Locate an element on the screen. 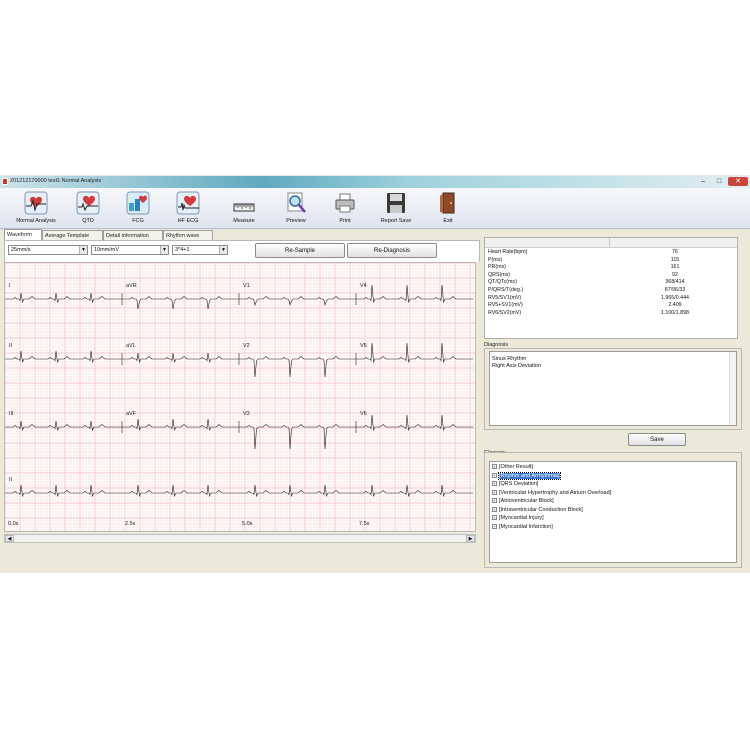 The image size is (750, 750). glossary-item-label: [Rhythm and Arrhythmia] is located at coordinates (529, 475).